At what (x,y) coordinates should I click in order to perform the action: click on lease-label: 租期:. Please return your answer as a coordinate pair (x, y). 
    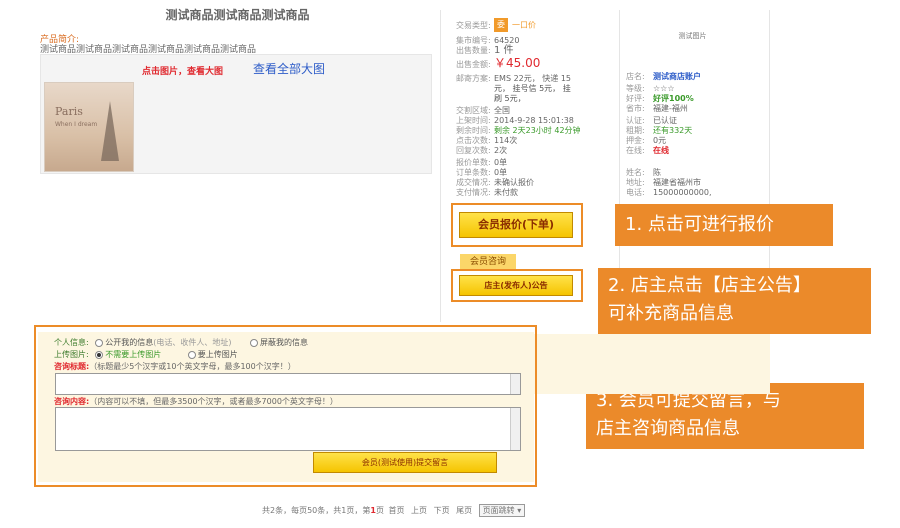
    Looking at the image, I should click on (635, 130).